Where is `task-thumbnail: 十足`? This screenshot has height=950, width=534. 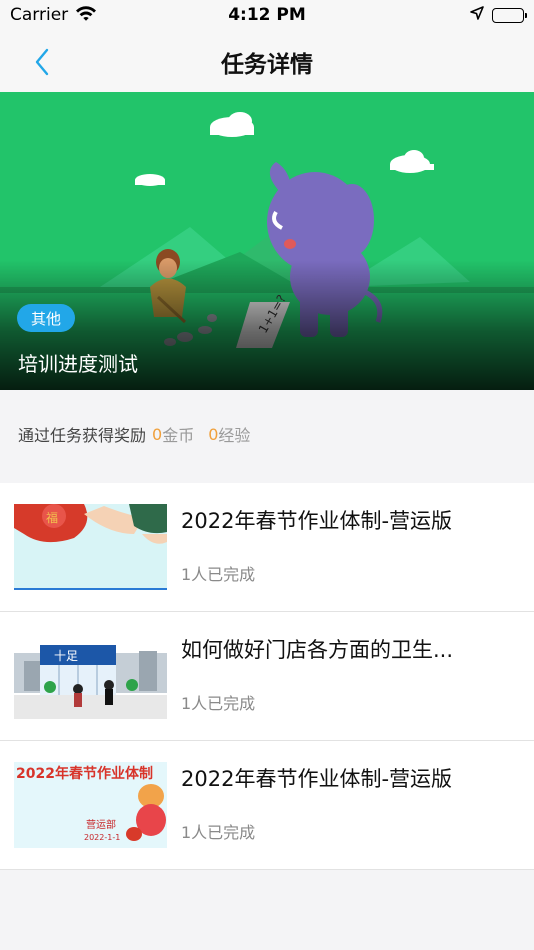 task-thumbnail: 十足 is located at coordinates (90, 676).